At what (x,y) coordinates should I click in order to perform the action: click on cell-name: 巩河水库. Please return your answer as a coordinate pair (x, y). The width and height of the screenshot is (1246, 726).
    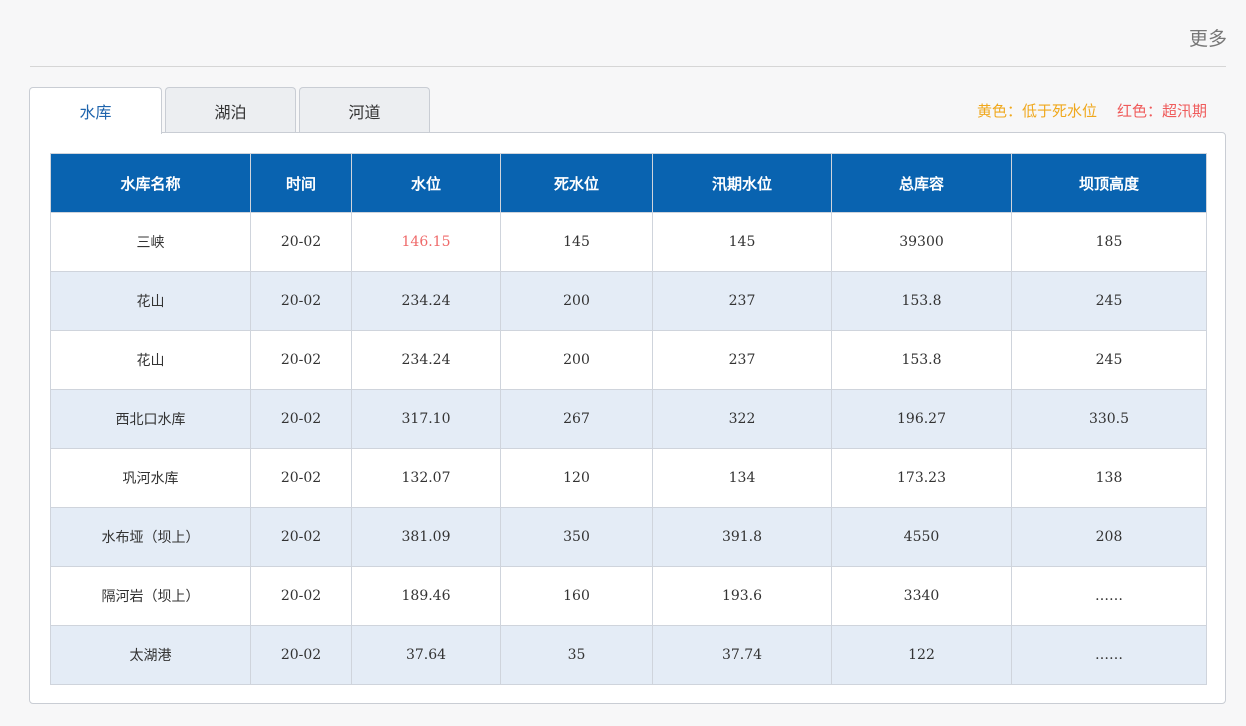
    Looking at the image, I should click on (150, 478).